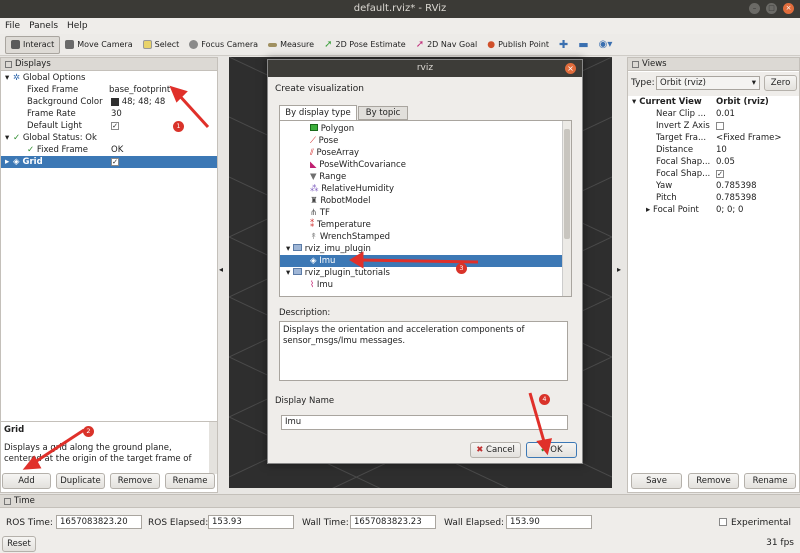  Describe the element at coordinates (365, 45) in the screenshot. I see `pose-estimate-tool: ➚ 2D Pose Estimate` at that location.